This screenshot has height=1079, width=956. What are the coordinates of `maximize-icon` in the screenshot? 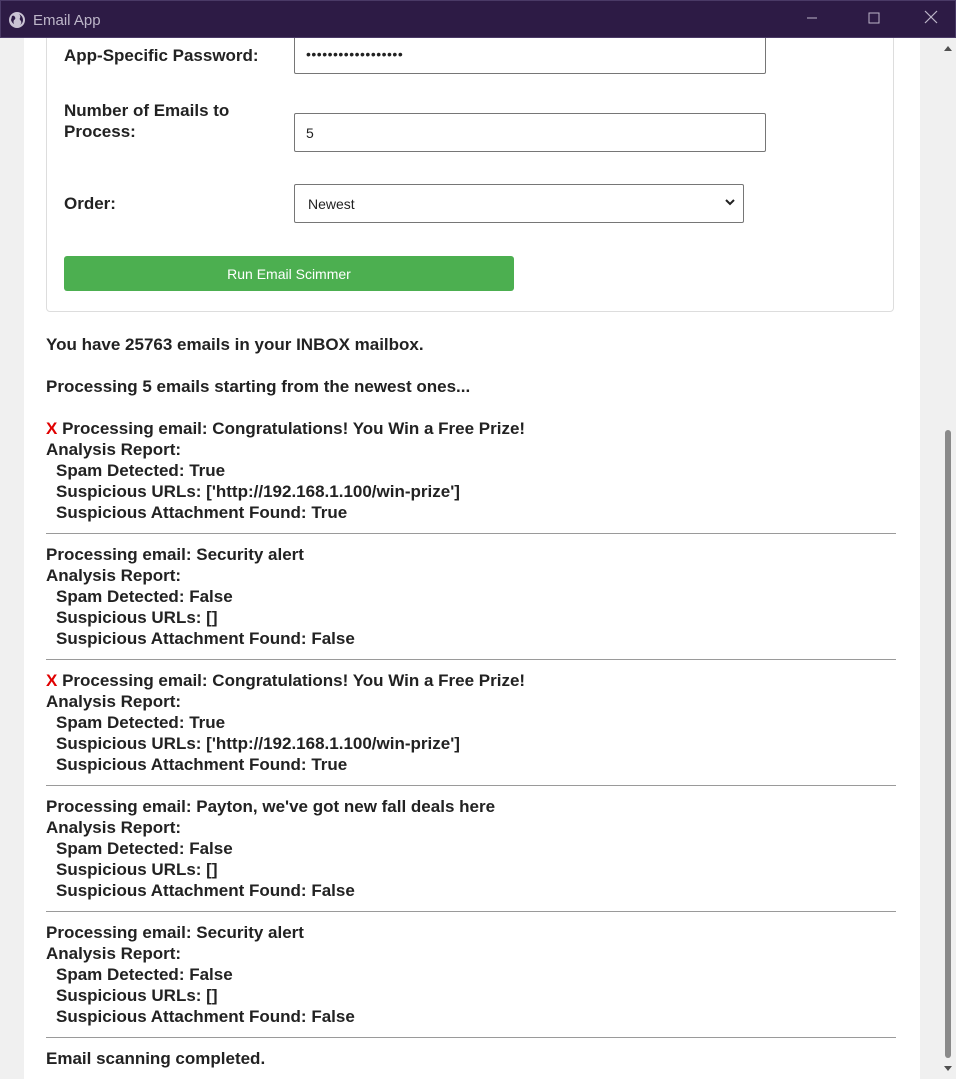 It's located at (874, 18).